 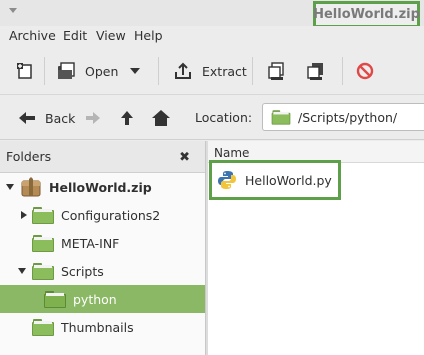 I want to click on python-file-icon, so click(x=227, y=180).